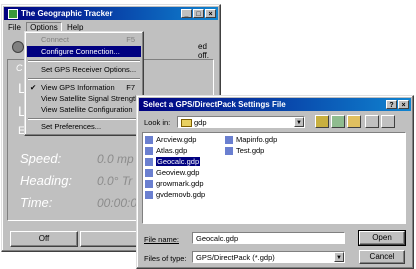 This screenshot has width=416, height=269. I want to click on menu-item-satellite-configuration: View Satellite Configuration, so click(84, 109).